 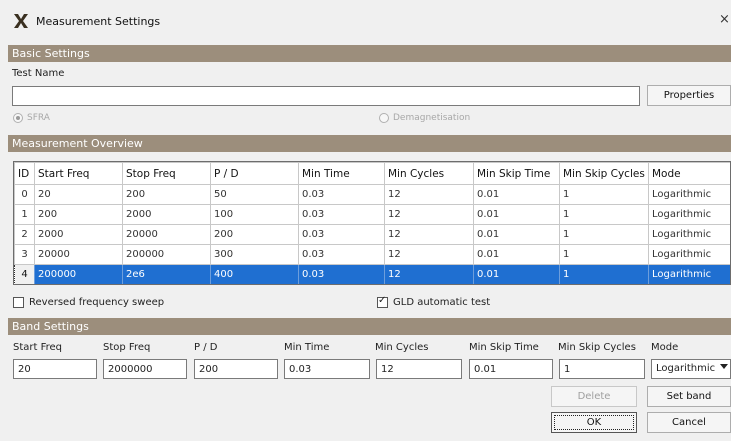 I want to click on min-skip-time-input, so click(x=511, y=369).